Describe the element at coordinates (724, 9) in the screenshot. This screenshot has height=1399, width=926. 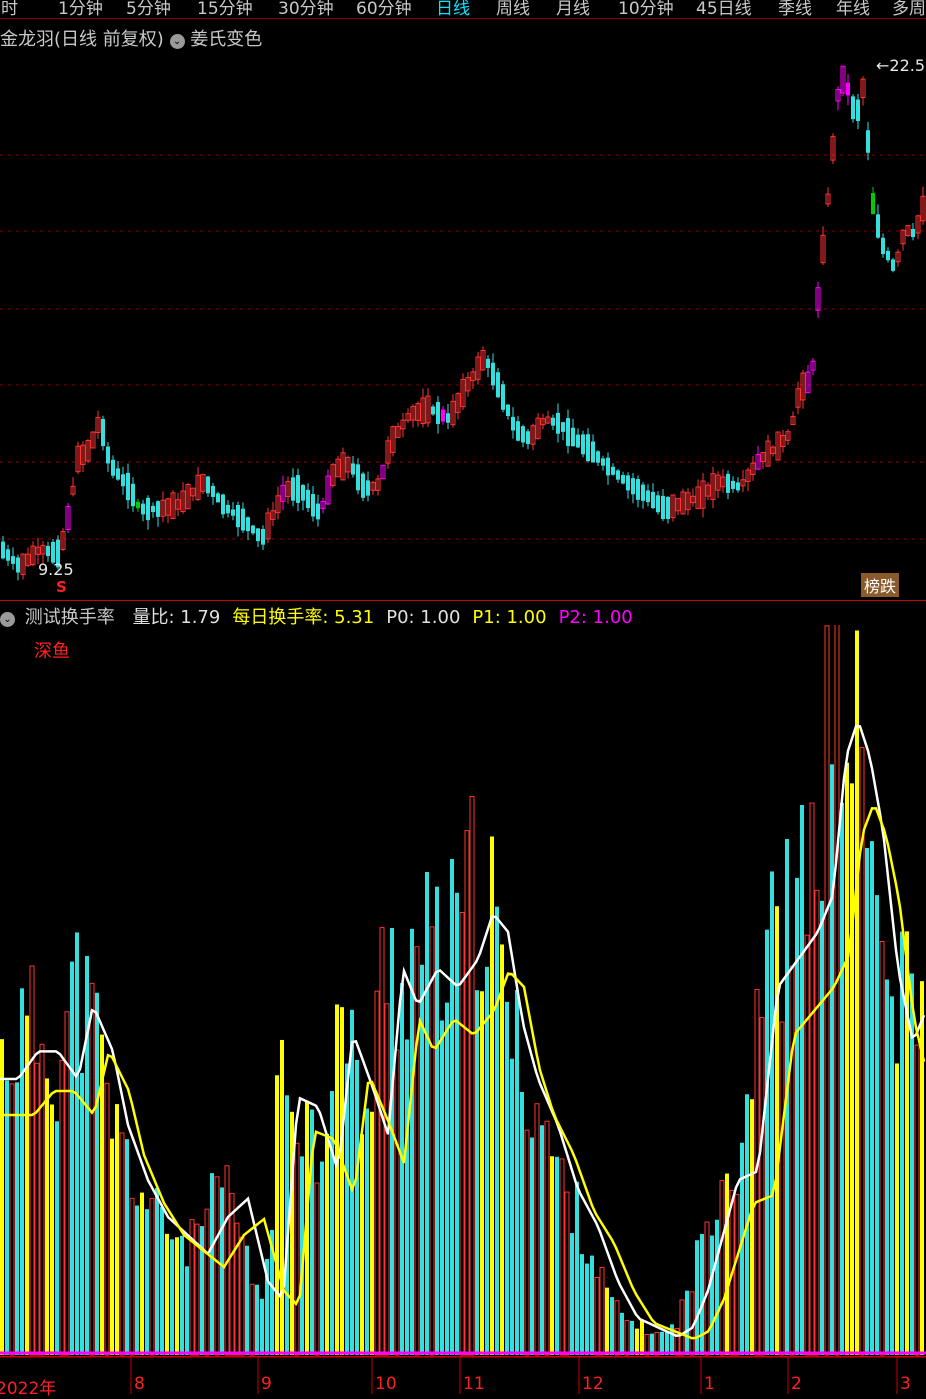
I see `period-tab: 45日线` at that location.